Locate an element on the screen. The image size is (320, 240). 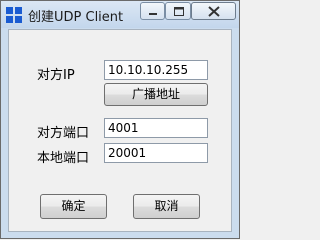
peer-ip-input: 10.10.10.255 is located at coordinates (156, 70).